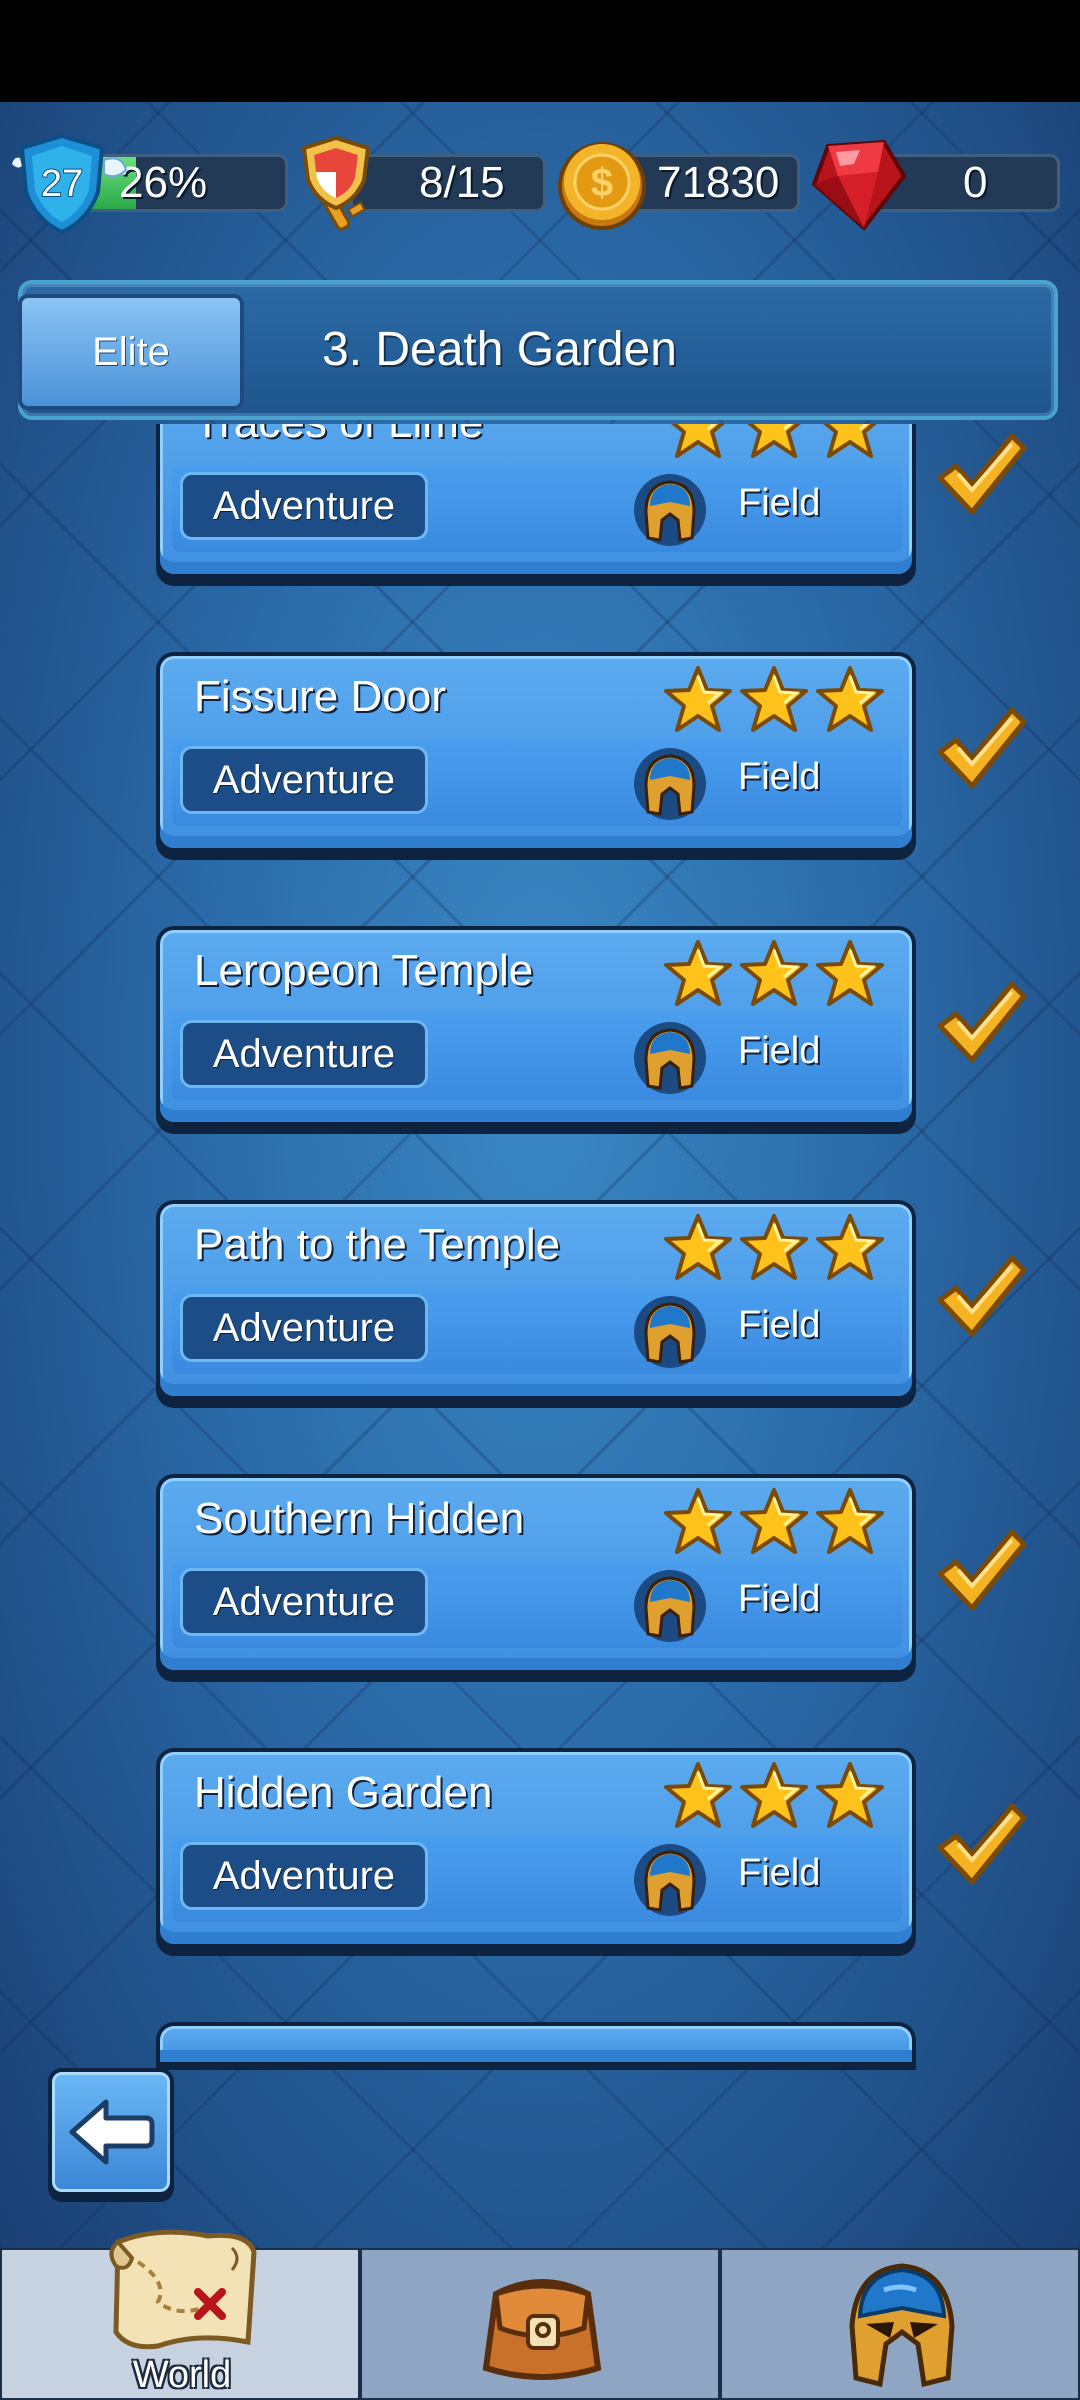 The image size is (1080, 2400). Describe the element at coordinates (343, 1792) in the screenshot. I see `level-title: Hidden Garden` at that location.